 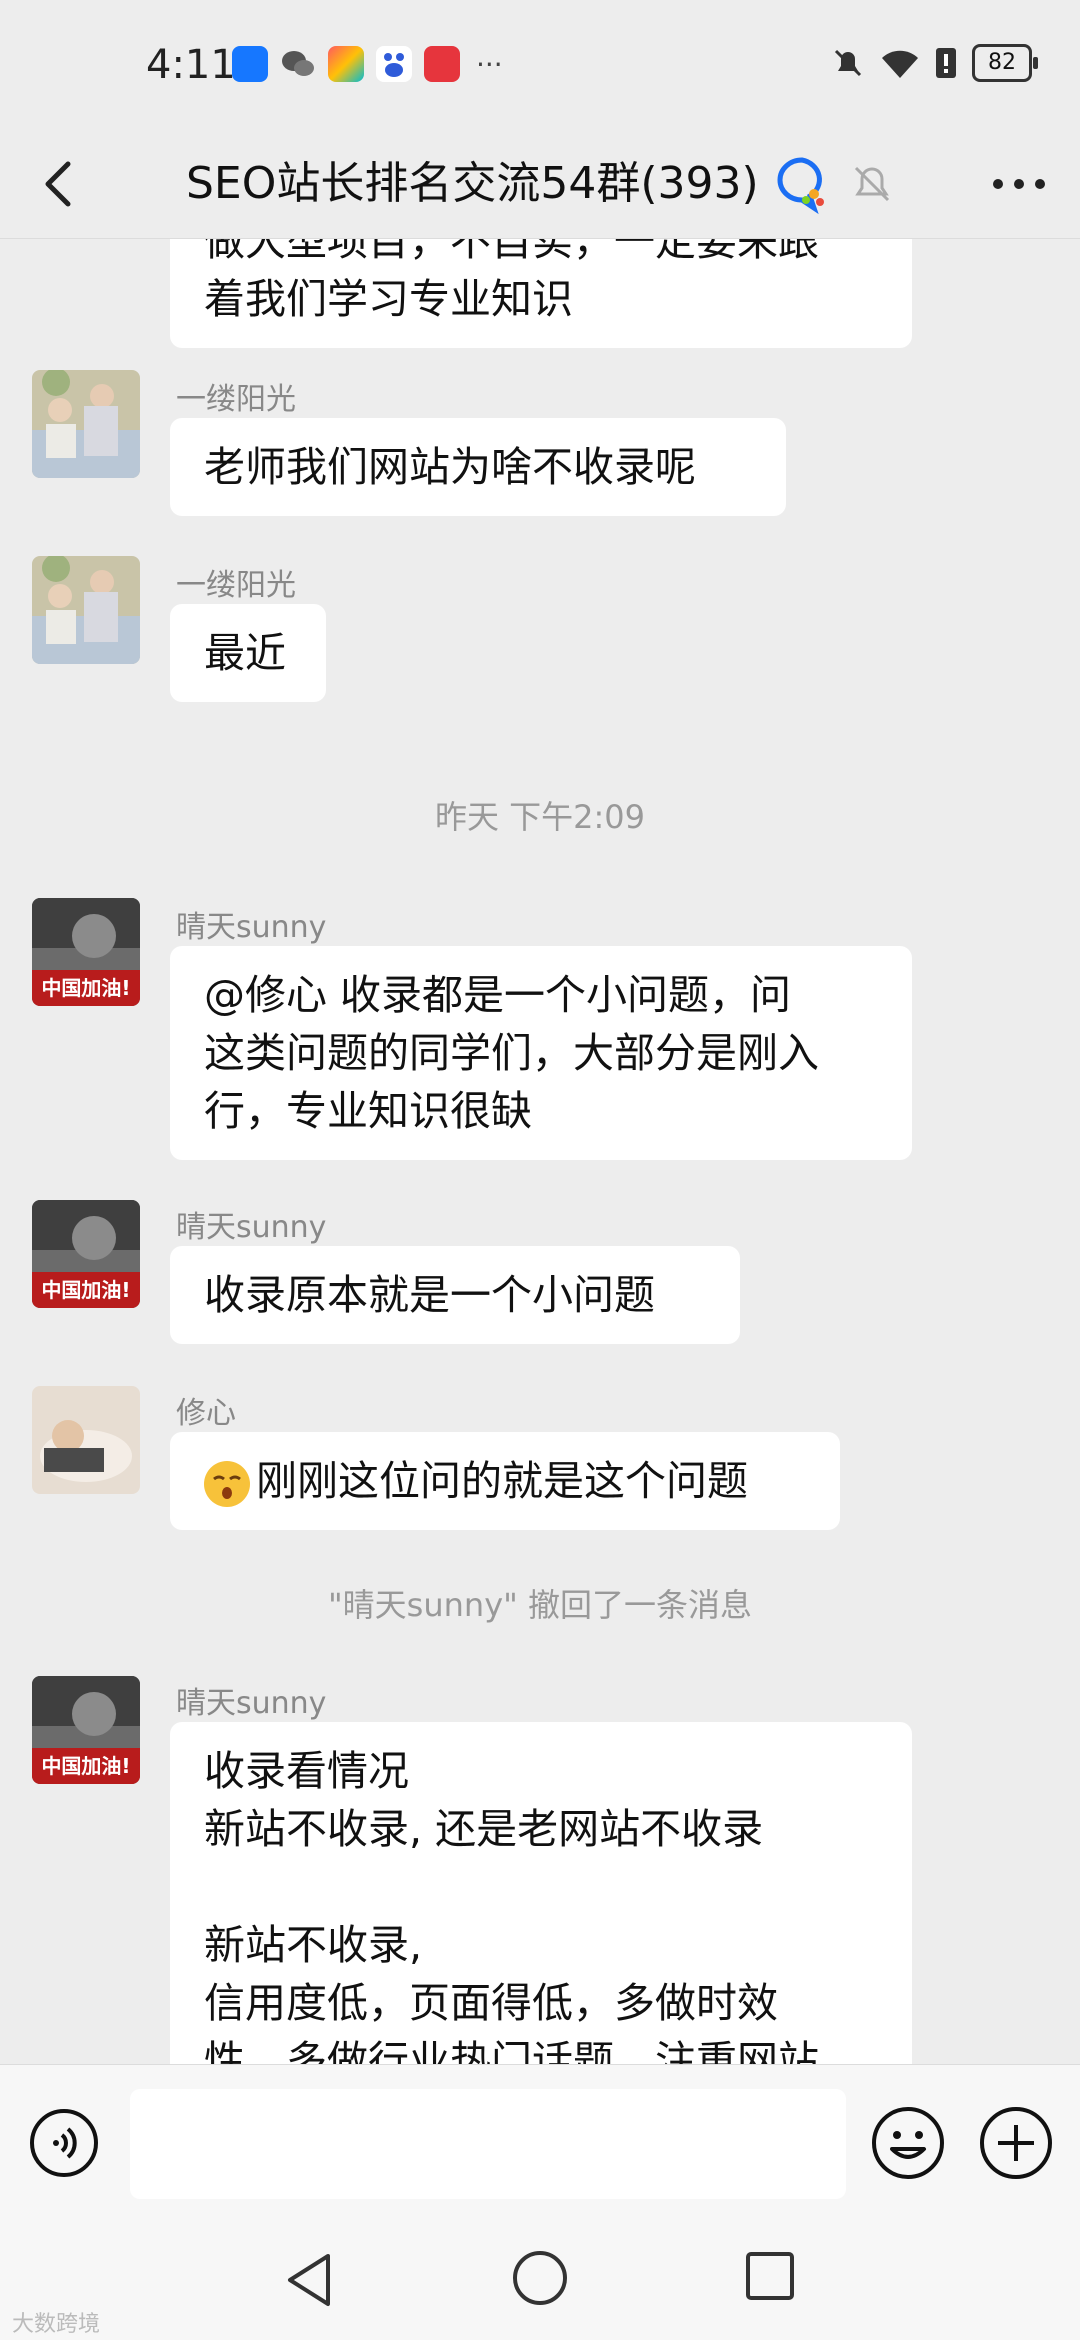 I want to click on message-line: 着我们学习专业知识, so click(x=388, y=299).